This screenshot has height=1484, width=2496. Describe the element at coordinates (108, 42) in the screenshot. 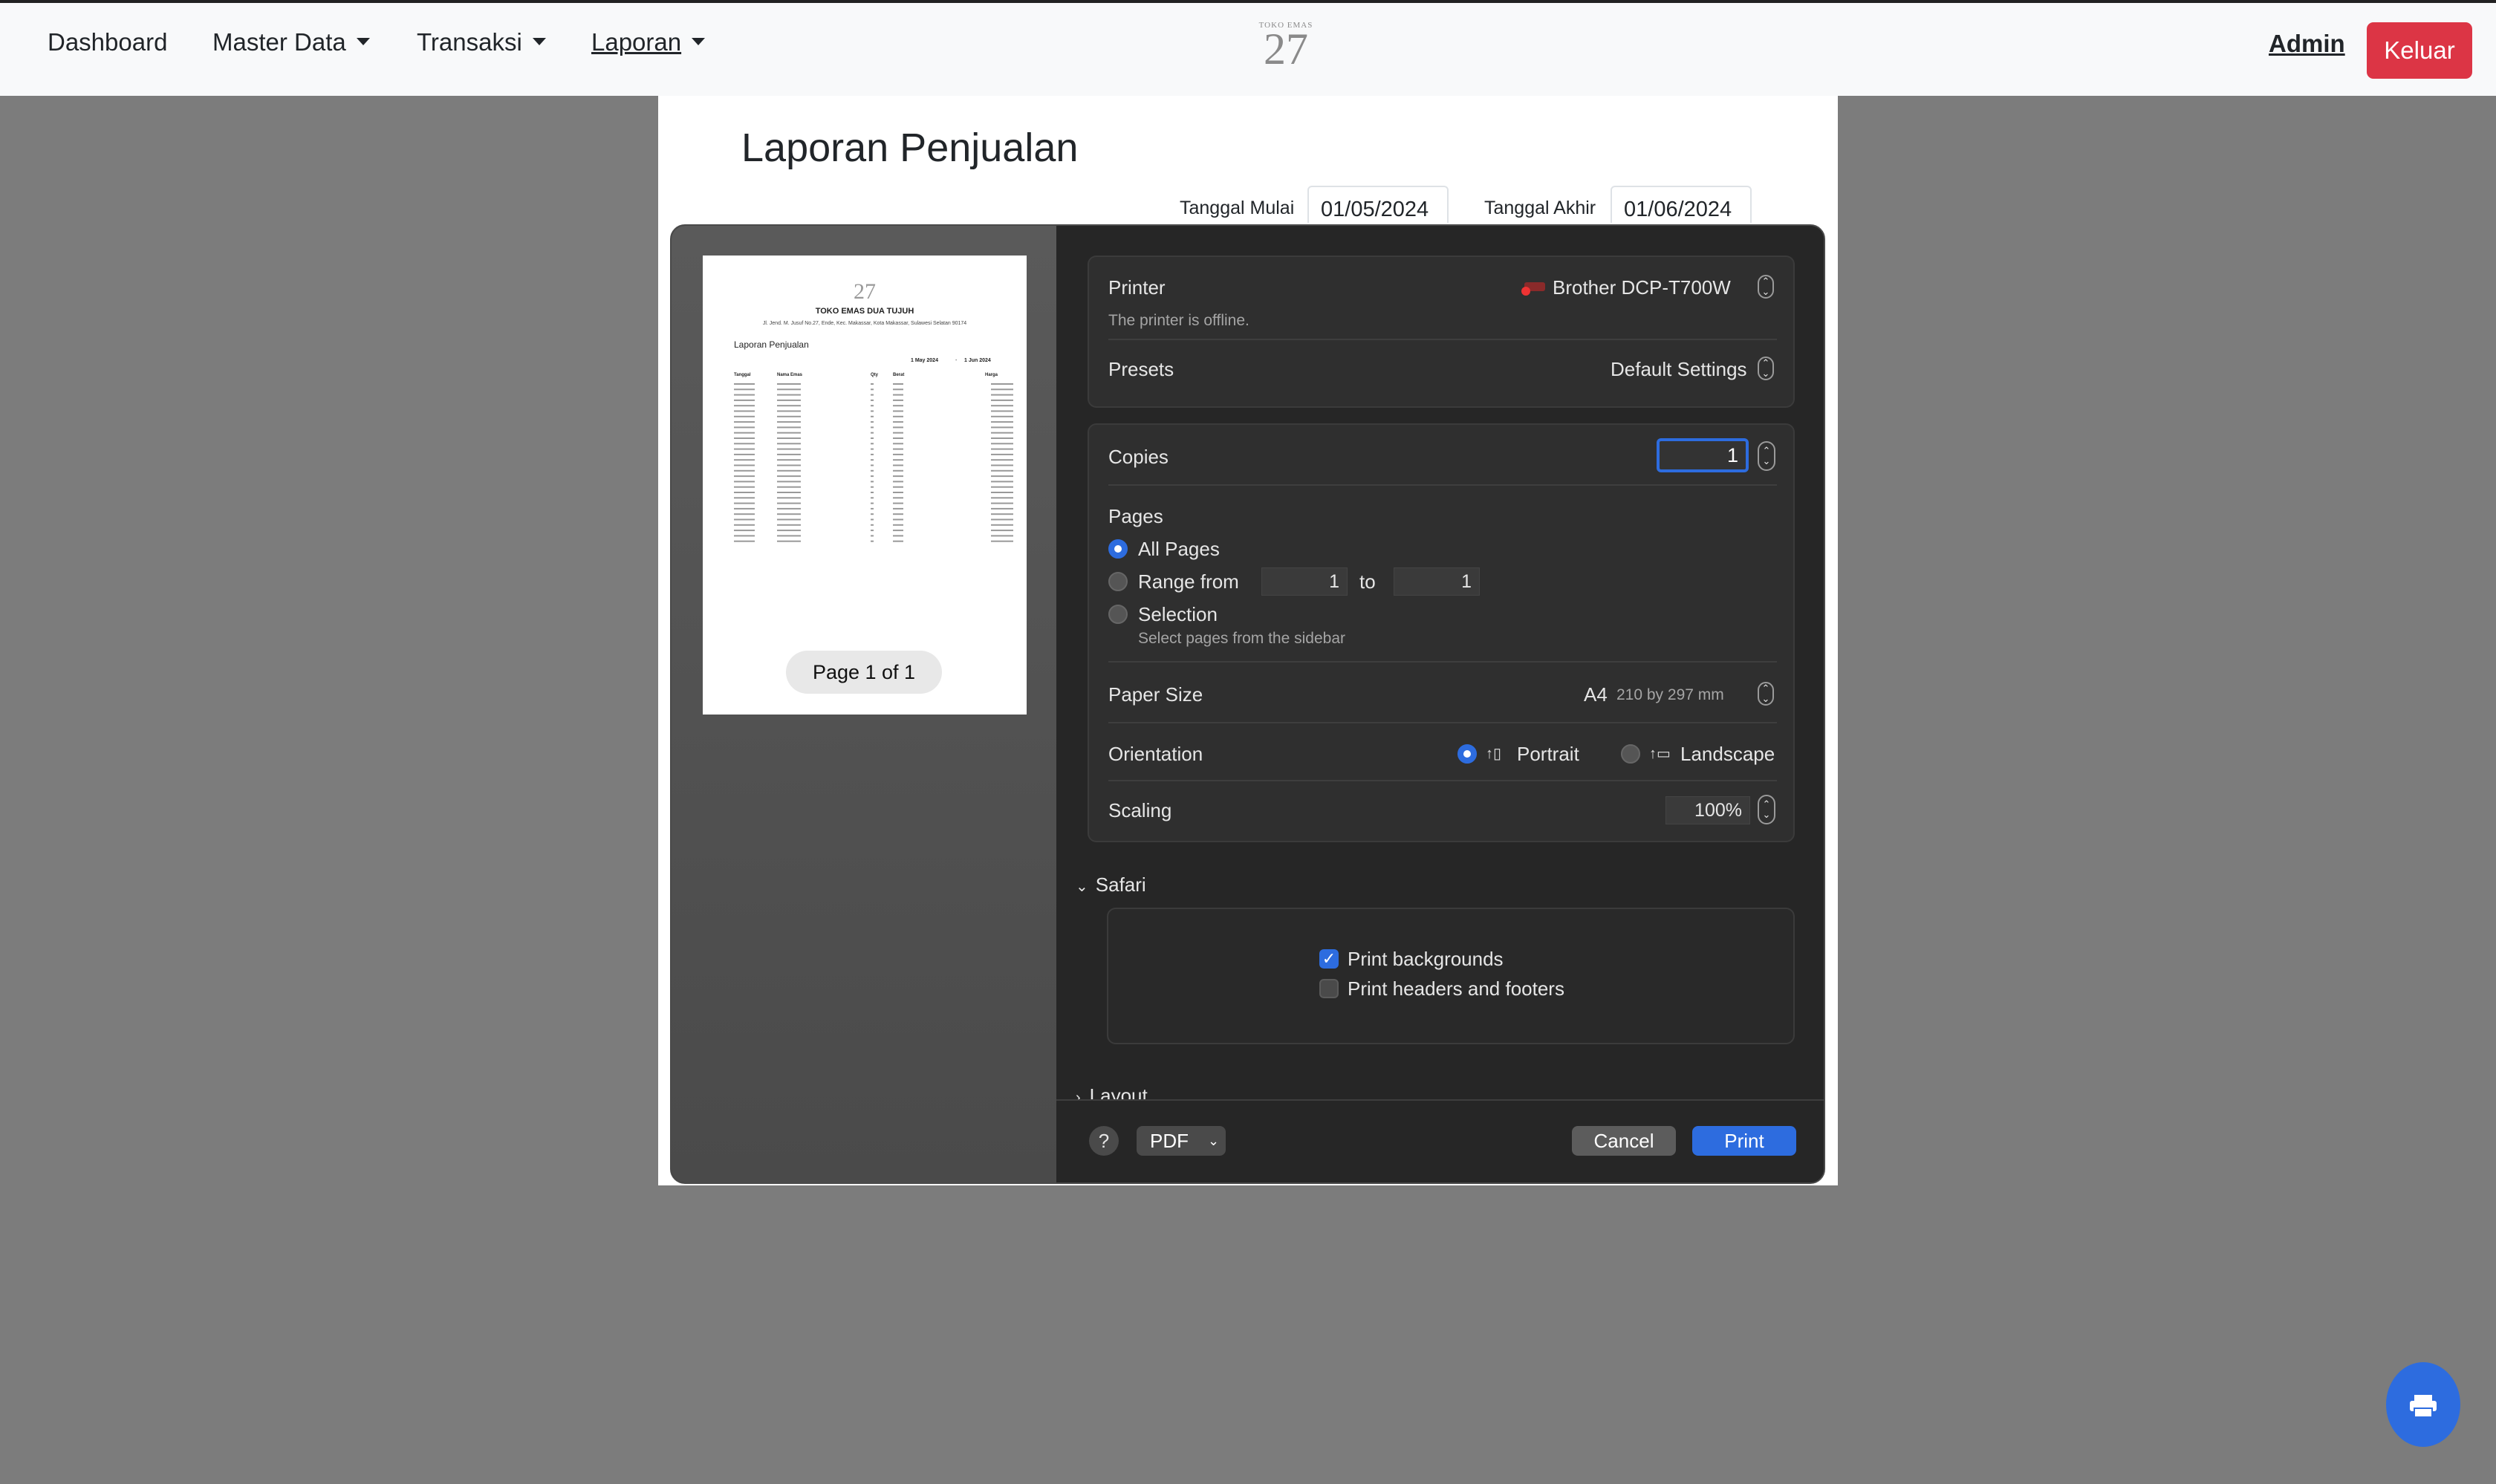

I see `nav-dashboard: Dashboard` at that location.